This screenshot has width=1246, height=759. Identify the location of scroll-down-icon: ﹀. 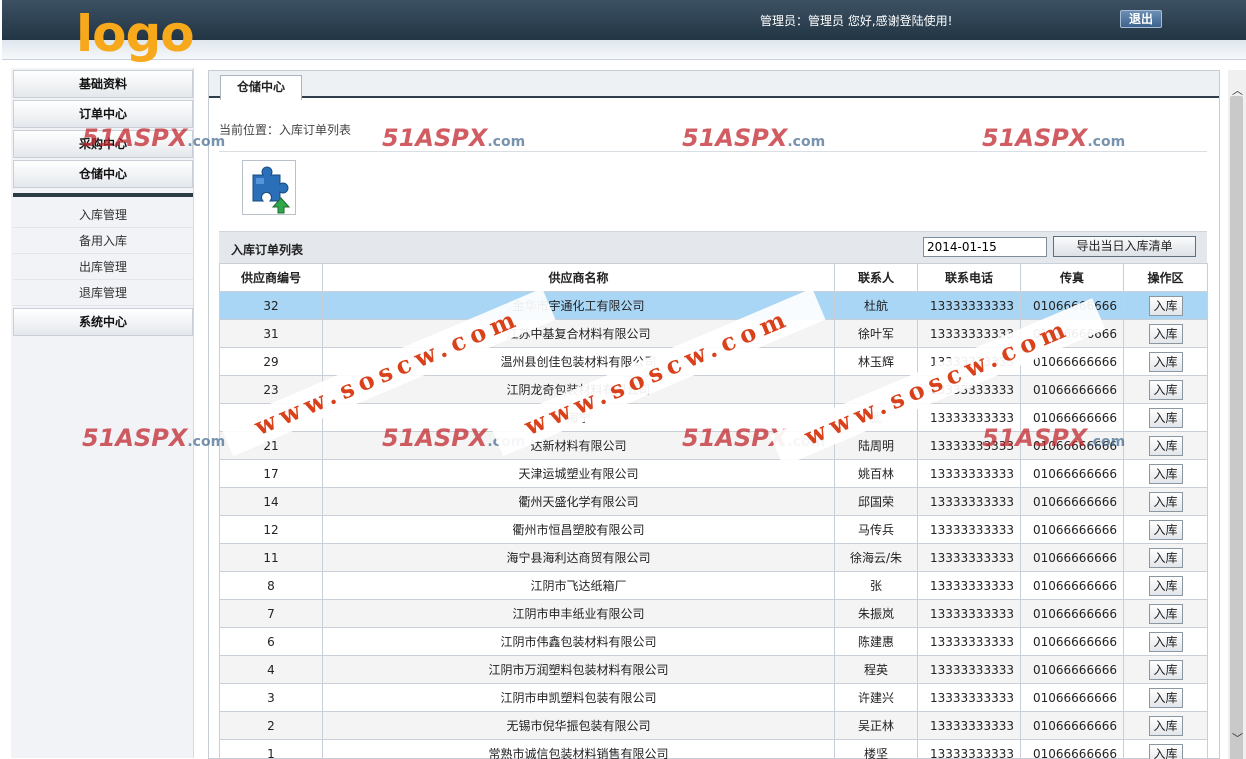
(1237, 738).